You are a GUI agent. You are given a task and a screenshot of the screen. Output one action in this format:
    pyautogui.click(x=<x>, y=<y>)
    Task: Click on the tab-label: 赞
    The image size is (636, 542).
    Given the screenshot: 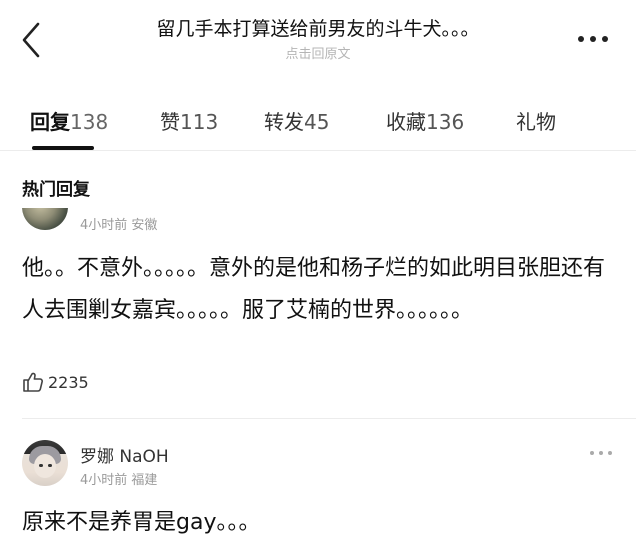 What is the action you would take?
    pyautogui.click(x=170, y=122)
    